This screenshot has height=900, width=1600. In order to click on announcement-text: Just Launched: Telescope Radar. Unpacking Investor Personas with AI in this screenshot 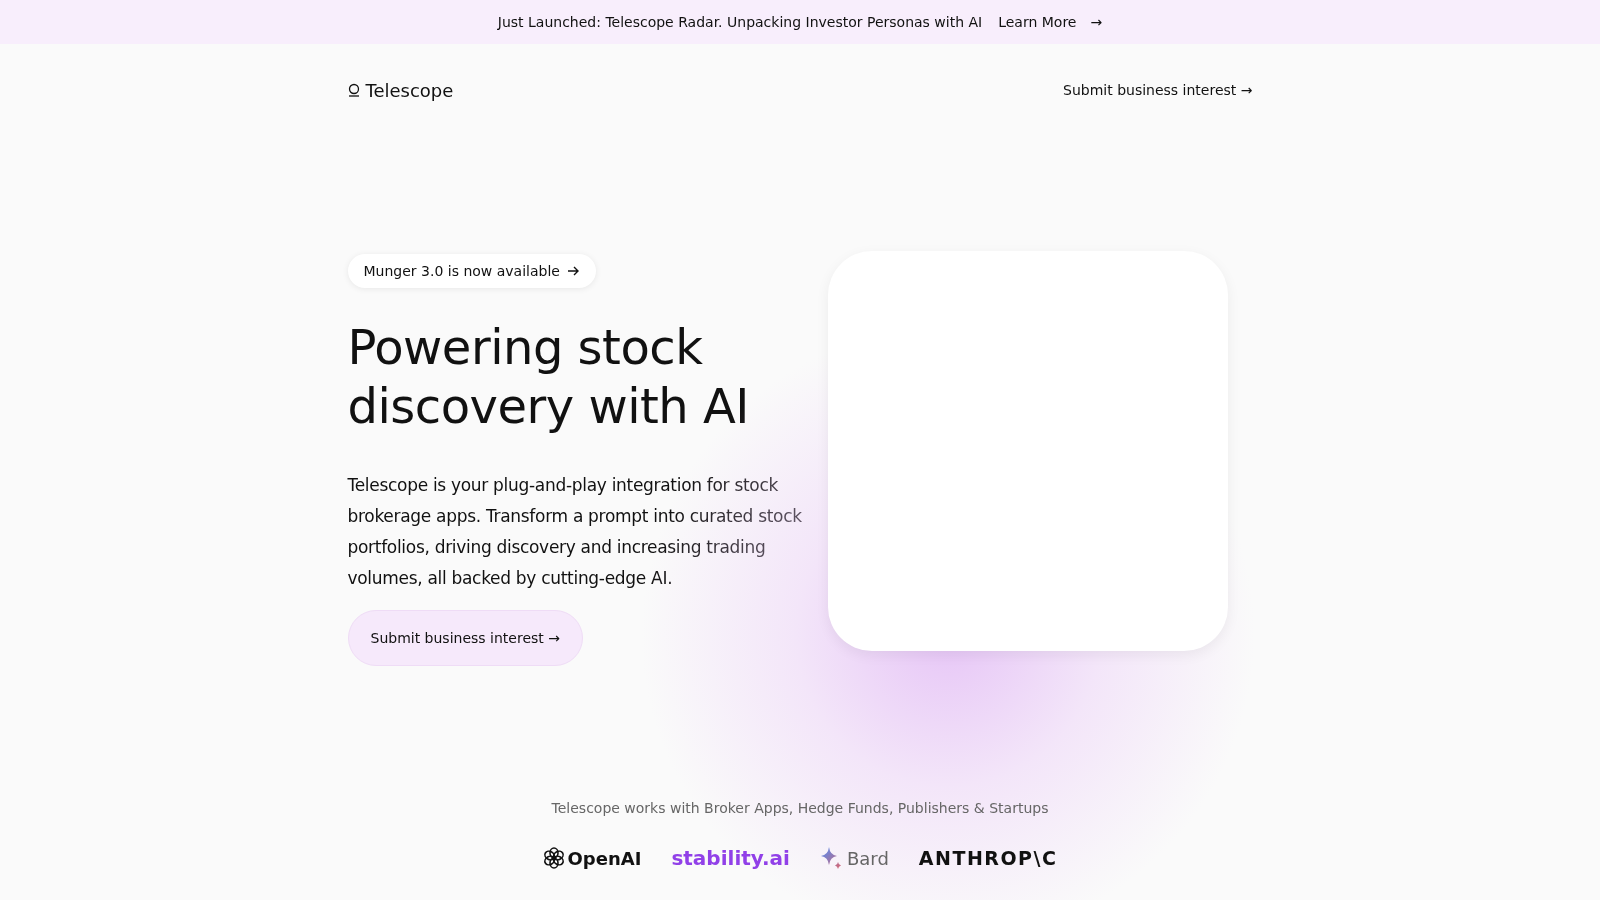, I will do `click(740, 22)`.